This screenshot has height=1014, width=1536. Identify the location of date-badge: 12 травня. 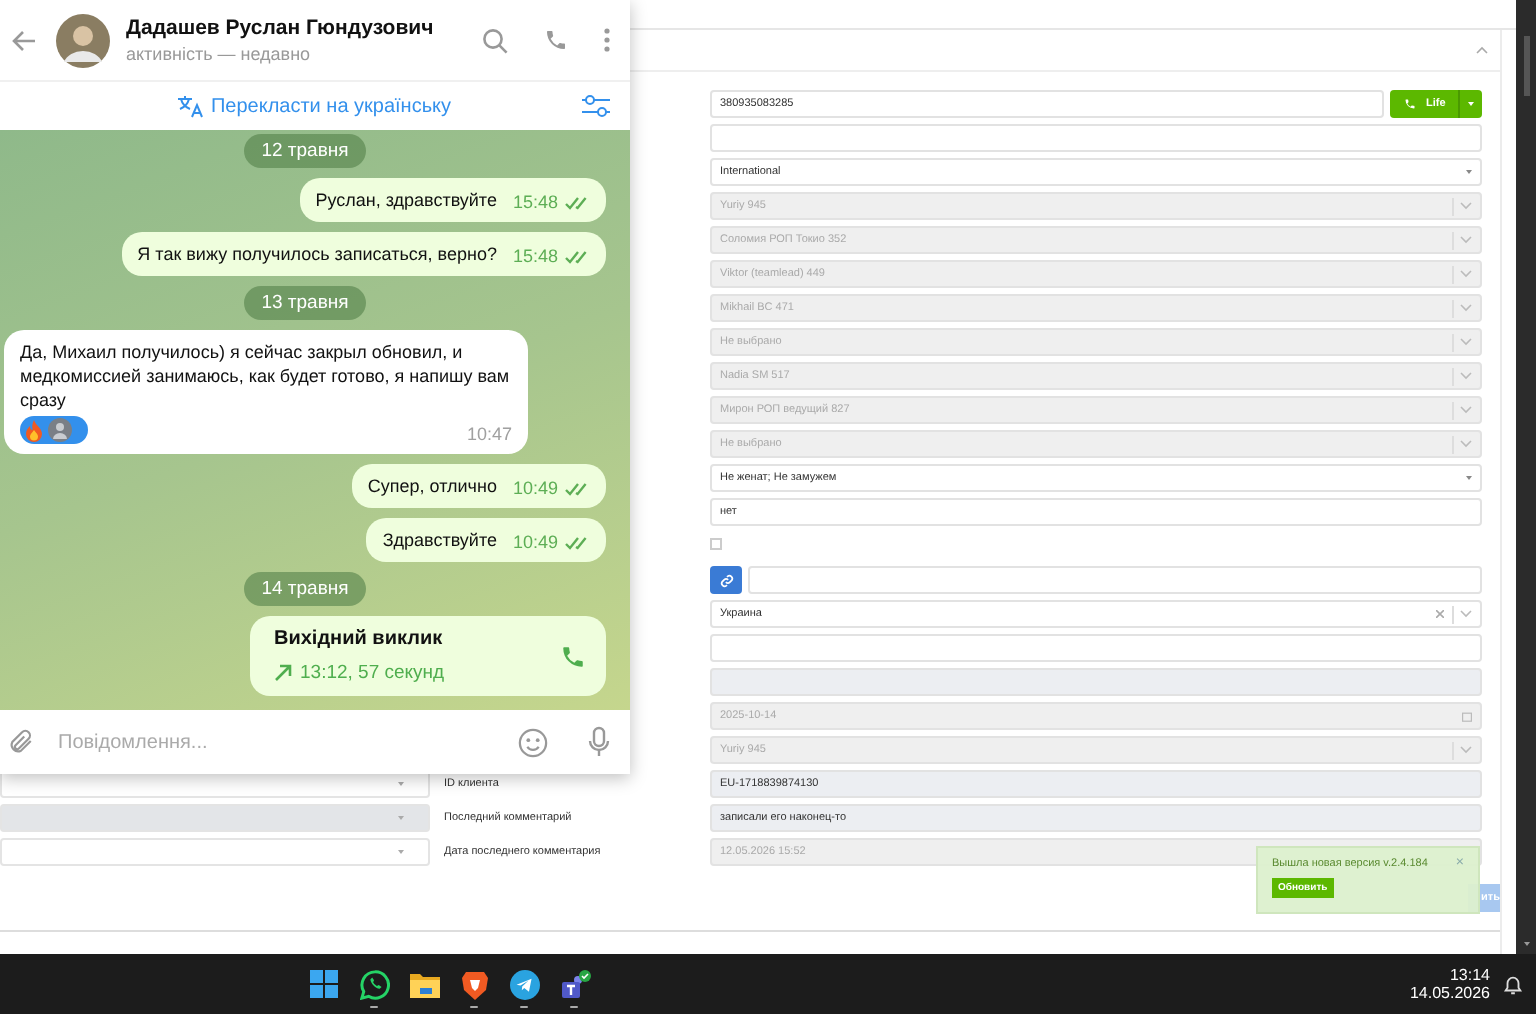
(305, 151).